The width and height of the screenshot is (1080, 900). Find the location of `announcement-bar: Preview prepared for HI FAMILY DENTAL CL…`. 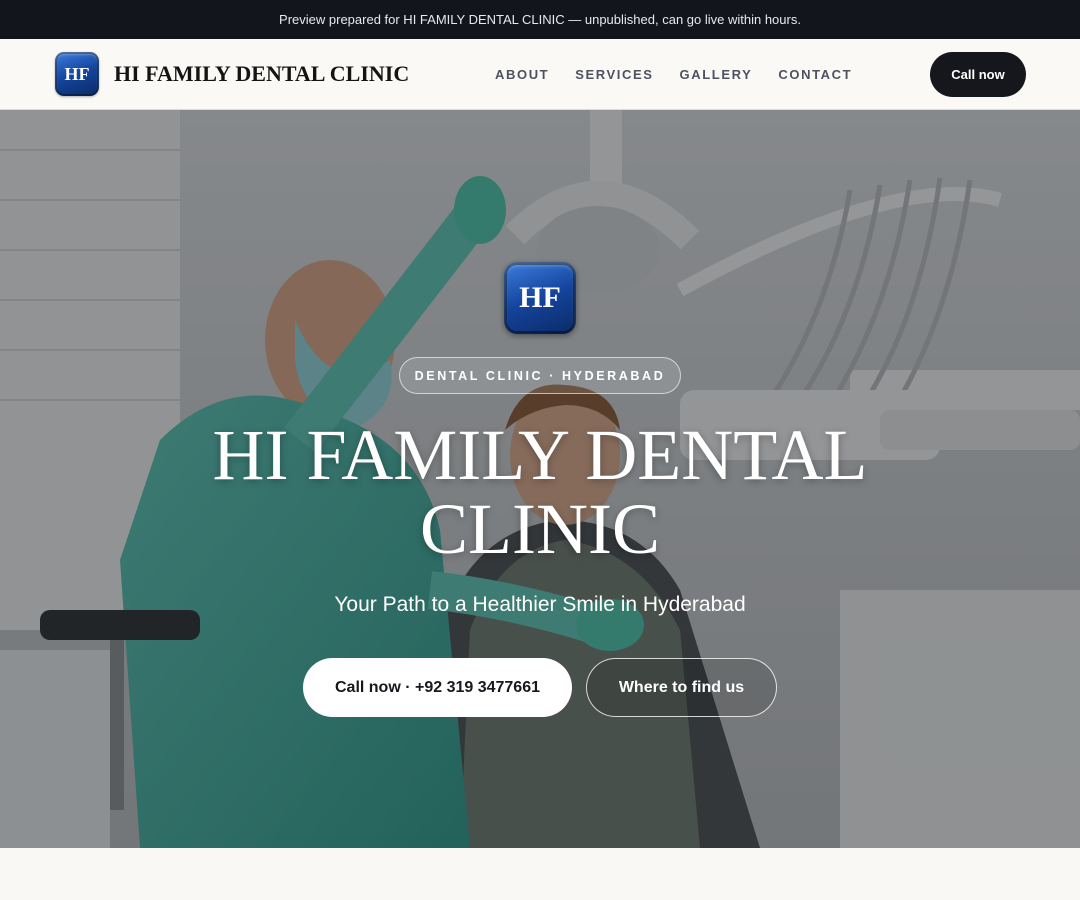

announcement-bar: Preview prepared for HI FAMILY DENTAL CL… is located at coordinates (540, 19).